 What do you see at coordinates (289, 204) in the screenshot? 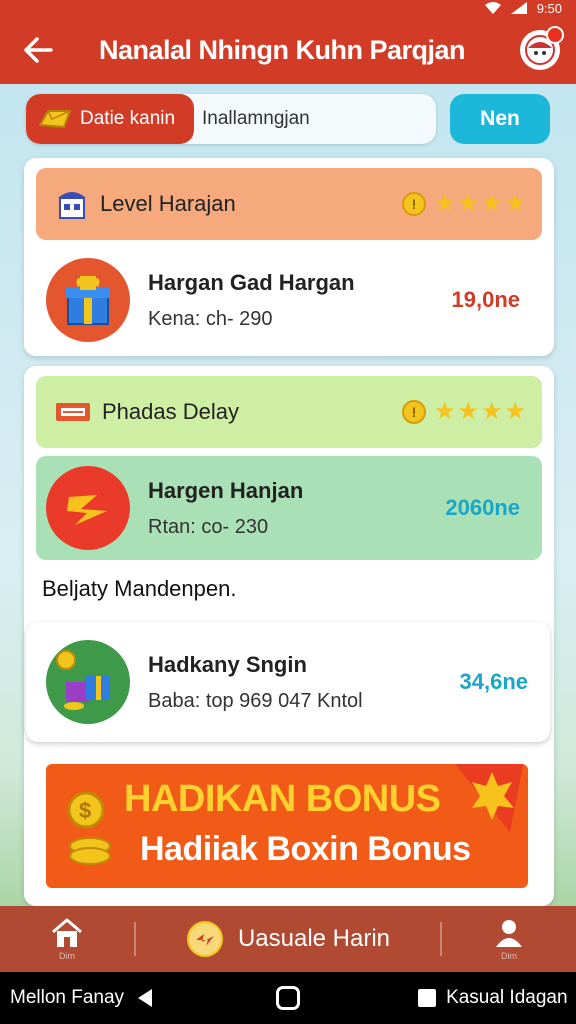
I see `level-header-top: Level Harajan ! ★ ★ ★ ★` at bounding box center [289, 204].